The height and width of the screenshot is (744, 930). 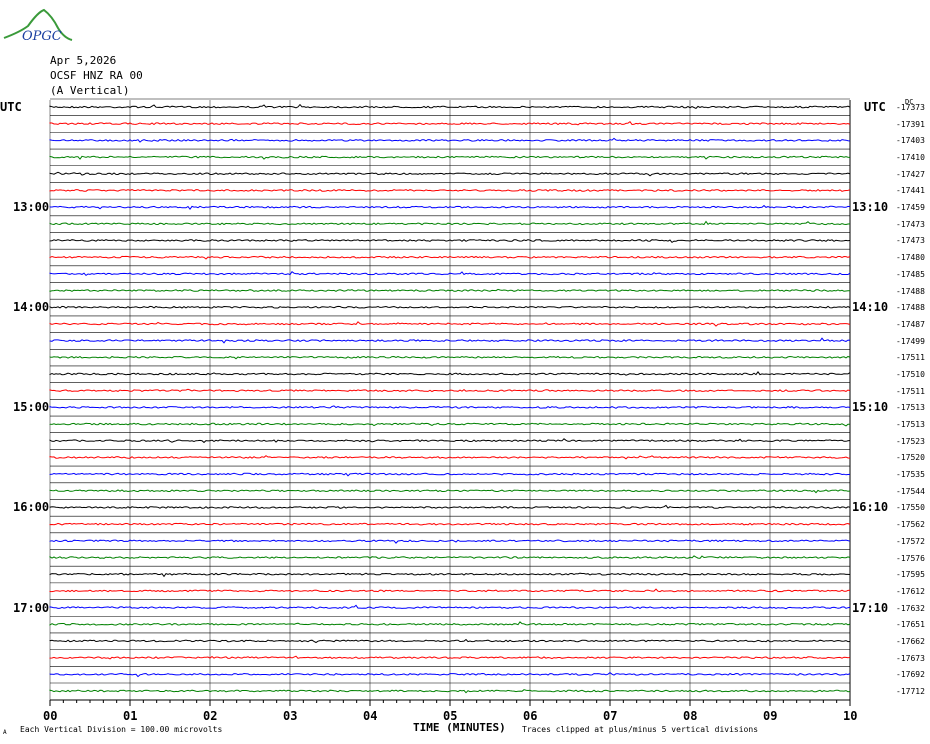 I want to click on logo-mark: A, so click(x=5, y=732).